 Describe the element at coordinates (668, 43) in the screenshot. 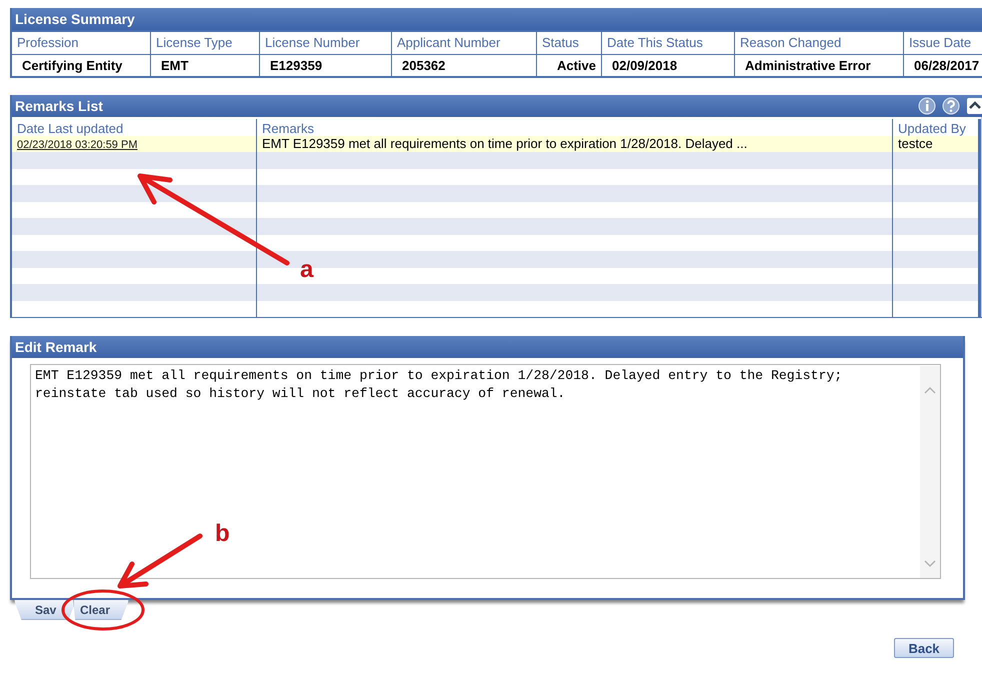

I see `column-header: Date This Status` at that location.